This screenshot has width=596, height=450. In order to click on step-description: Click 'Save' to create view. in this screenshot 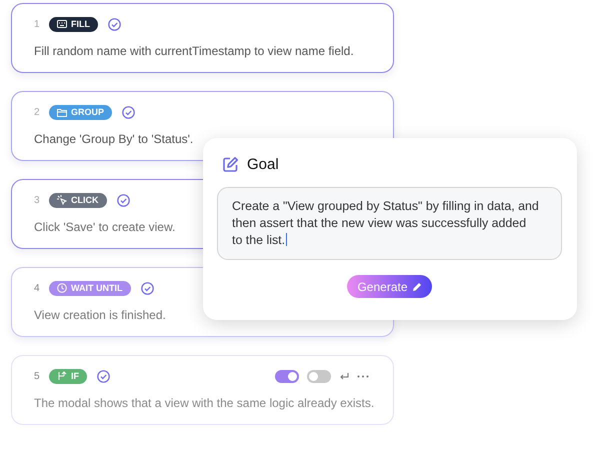, I will do `click(105, 227)`.